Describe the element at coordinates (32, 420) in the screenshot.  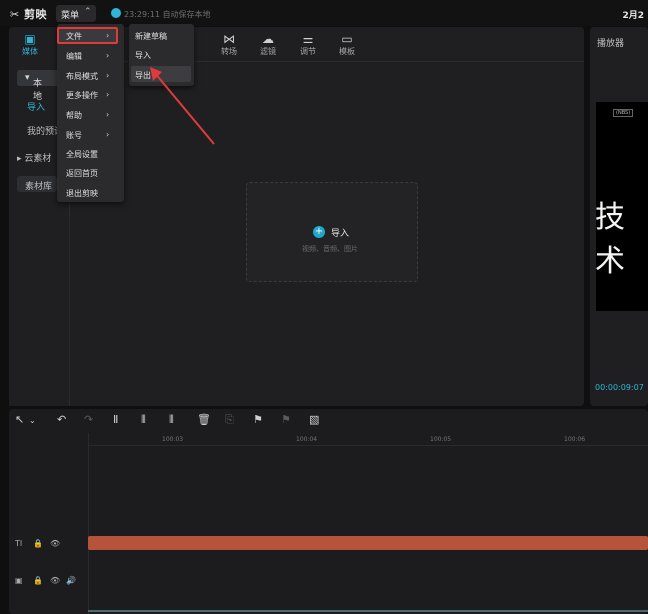
I see `chevron-down-icon: ⌄` at that location.